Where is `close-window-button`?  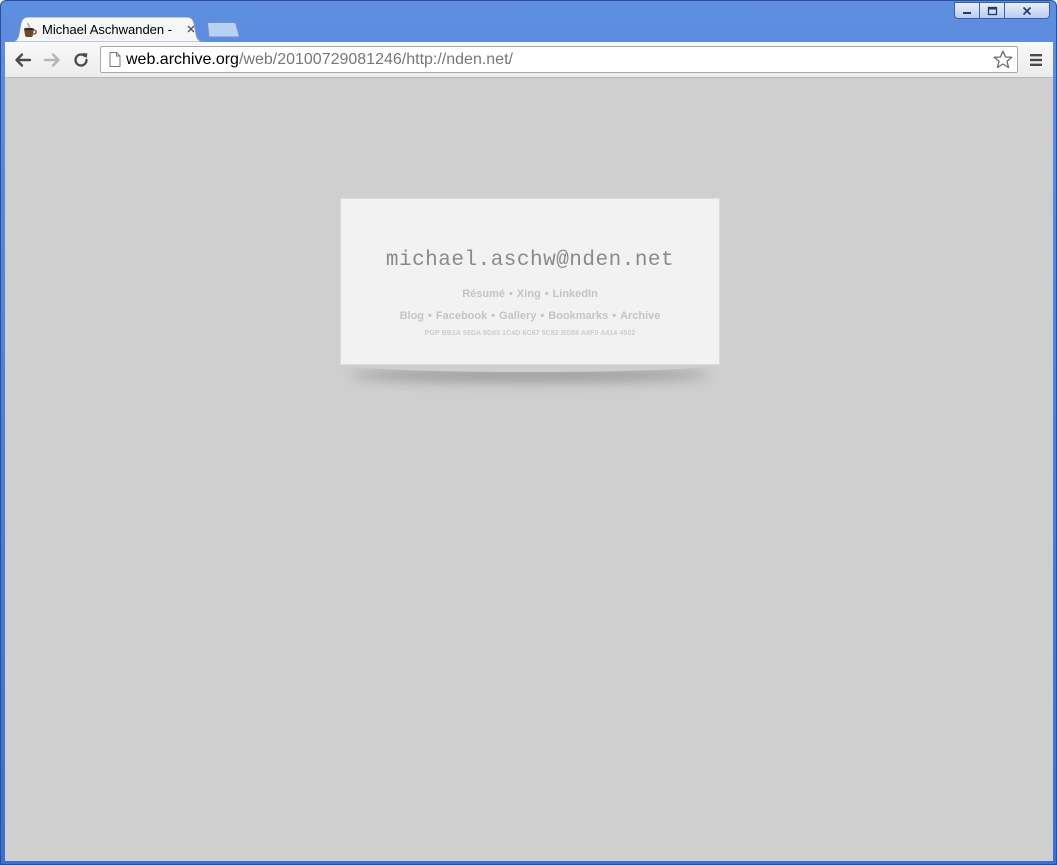 close-window-button is located at coordinates (1027, 10).